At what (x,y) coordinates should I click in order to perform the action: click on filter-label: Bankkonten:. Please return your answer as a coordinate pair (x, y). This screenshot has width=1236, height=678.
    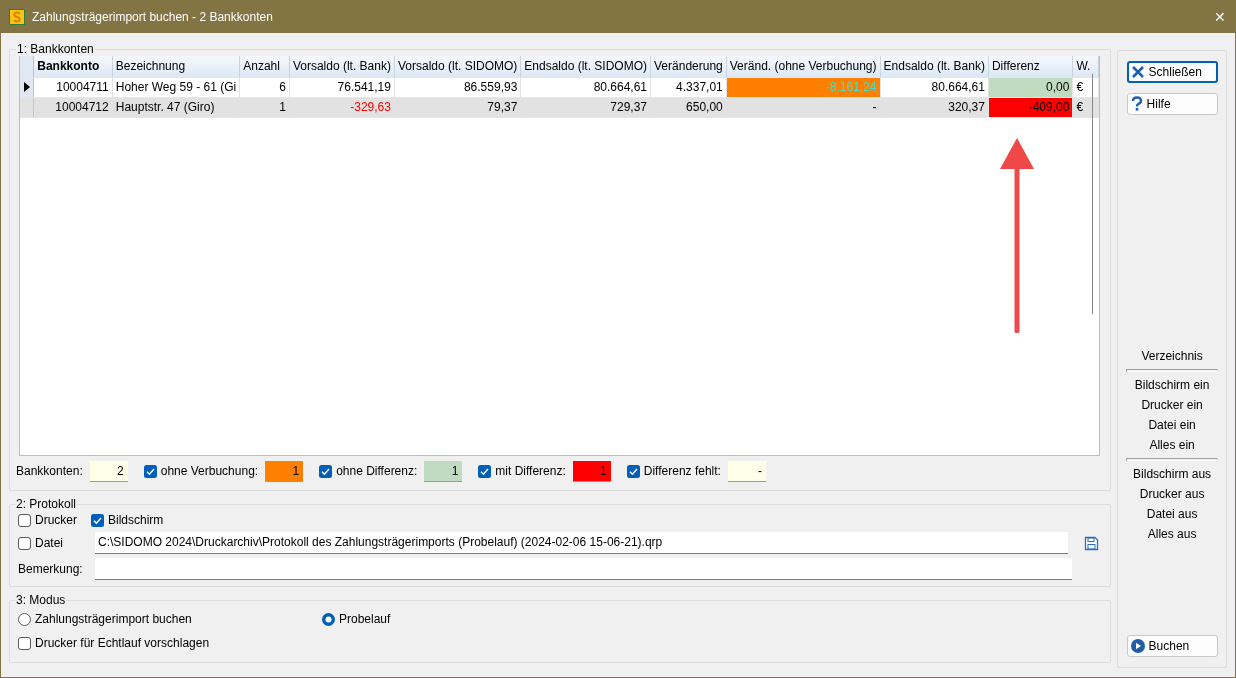
    Looking at the image, I should click on (49, 471).